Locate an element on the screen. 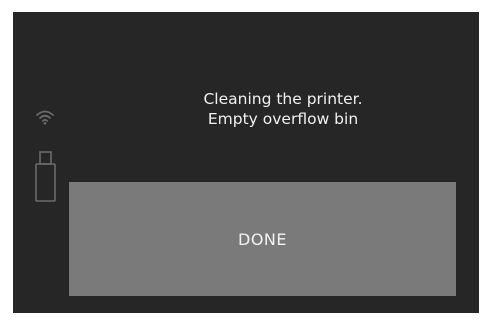 This screenshot has height=325, width=492. wifi-icon is located at coordinates (45, 117).